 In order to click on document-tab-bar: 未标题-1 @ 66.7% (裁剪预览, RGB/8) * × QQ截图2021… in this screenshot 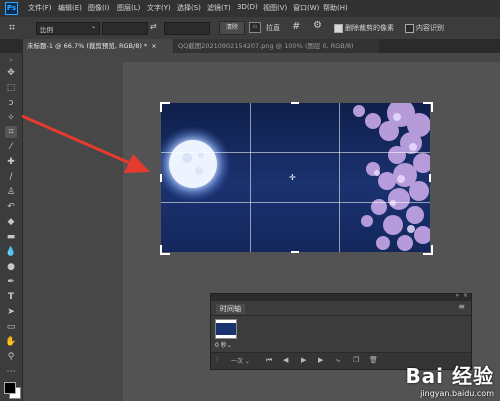, I will do `click(250, 46)`.